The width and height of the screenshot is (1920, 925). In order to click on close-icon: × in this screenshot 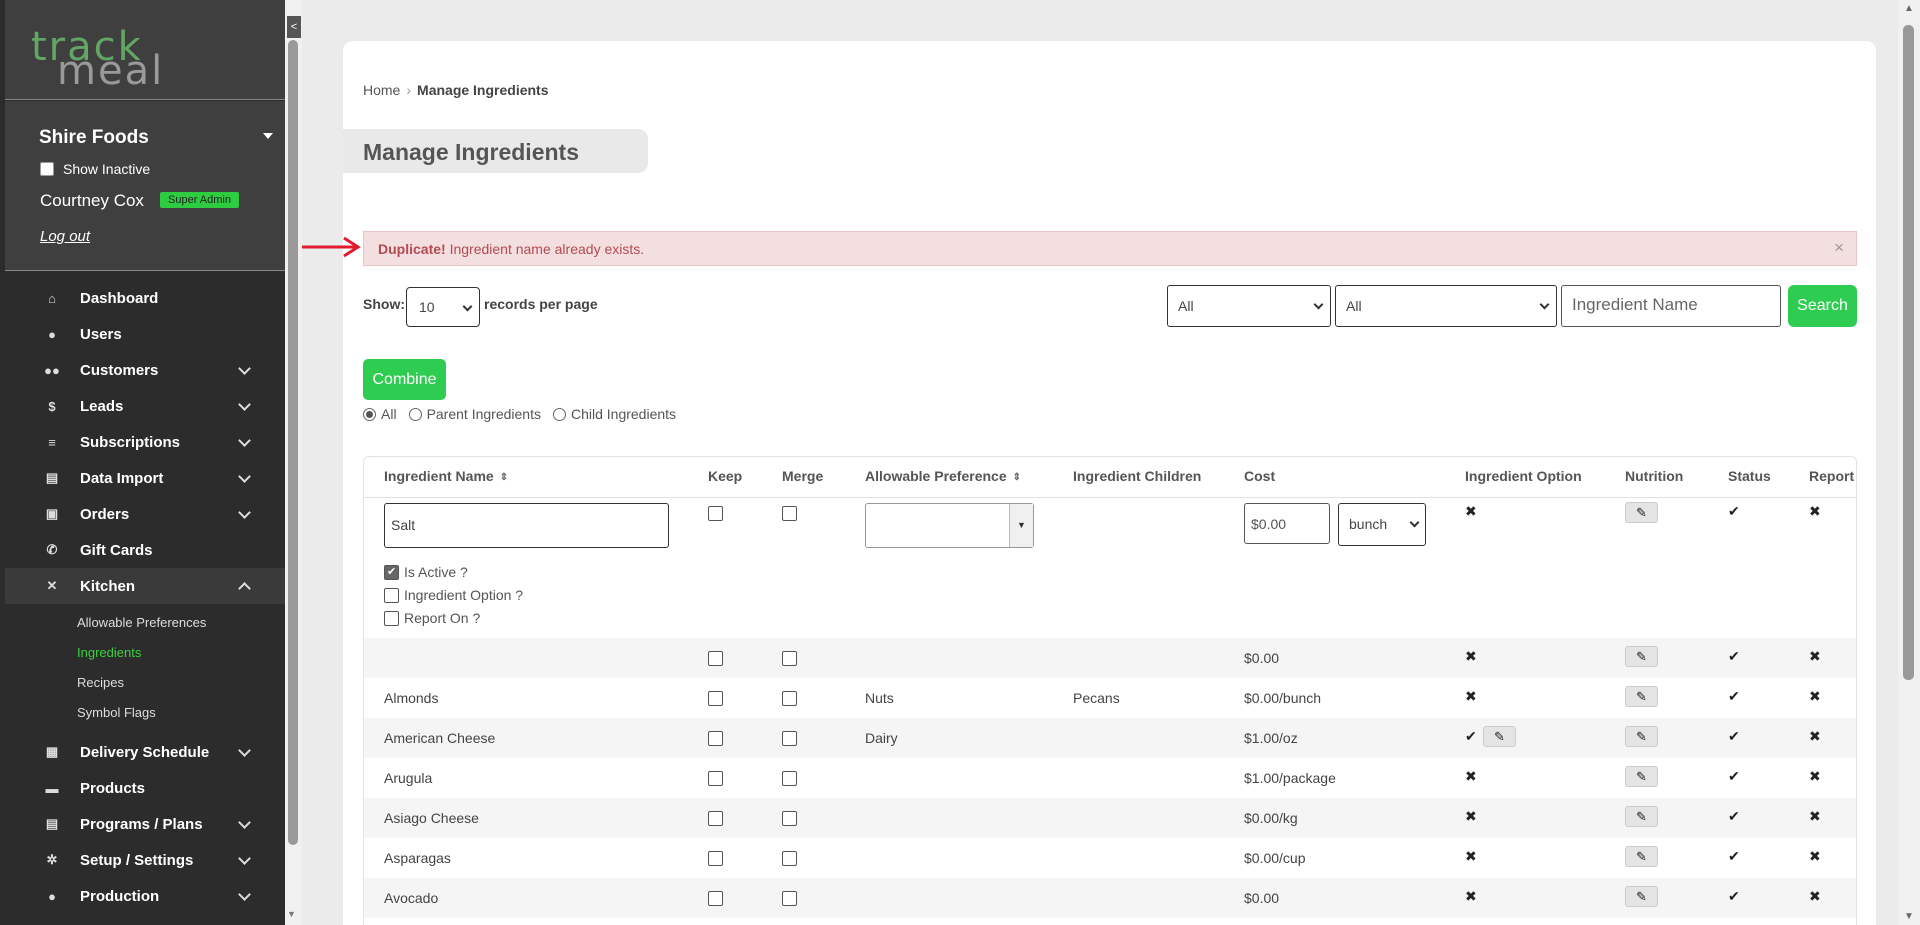, I will do `click(1839, 248)`.